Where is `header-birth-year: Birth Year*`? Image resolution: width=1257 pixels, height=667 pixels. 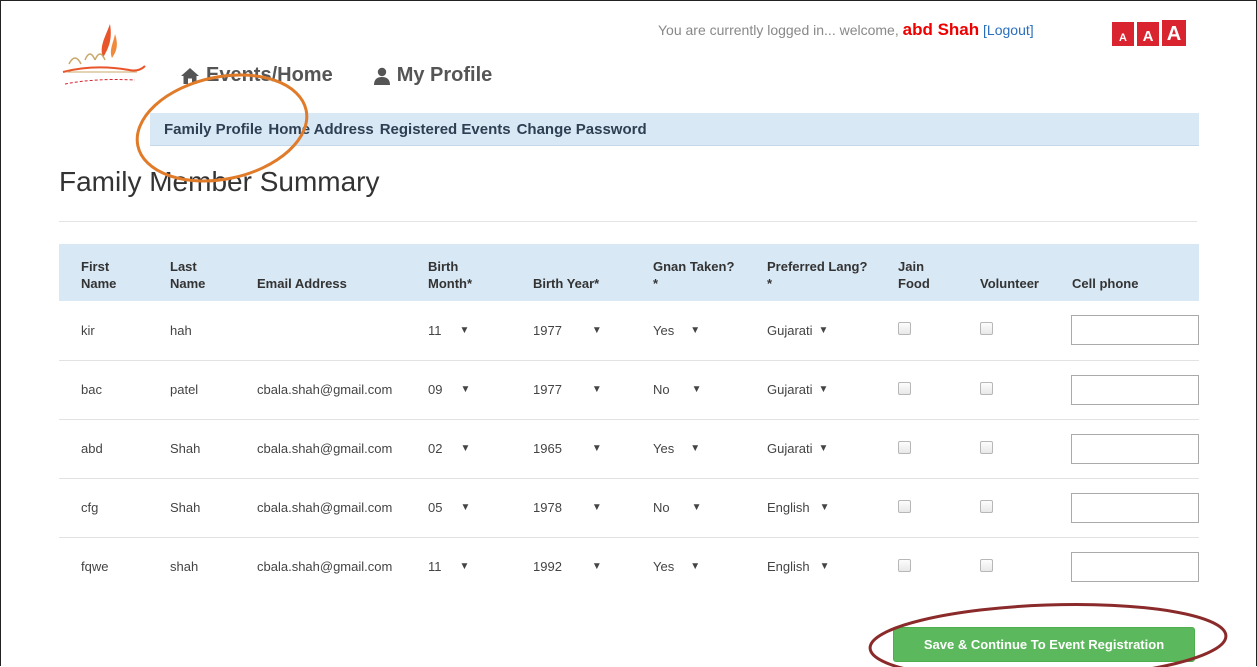 header-birth-year: Birth Year* is located at coordinates (566, 283).